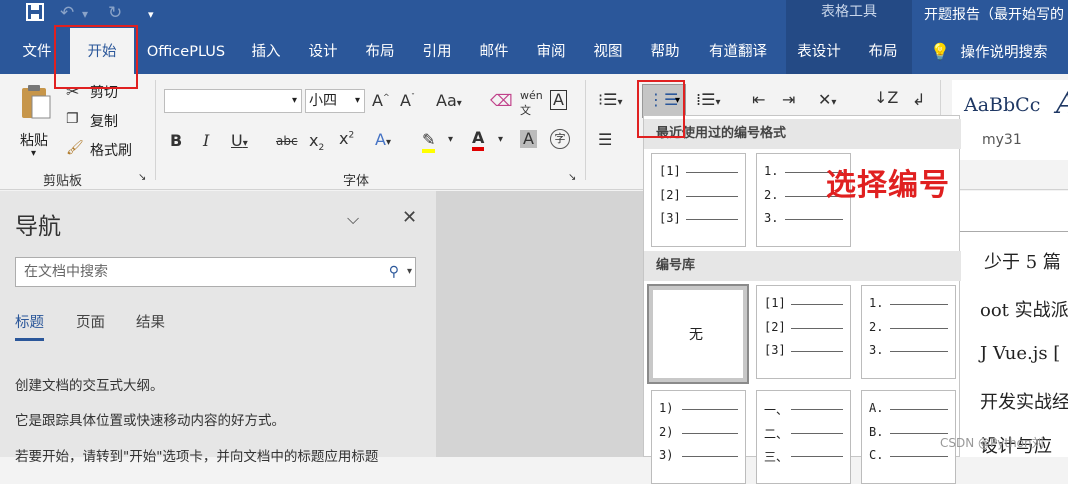 The width and height of the screenshot is (1068, 484). Describe the element at coordinates (572, 177) in the screenshot. I see `font-launcher-icon: ↘` at that location.